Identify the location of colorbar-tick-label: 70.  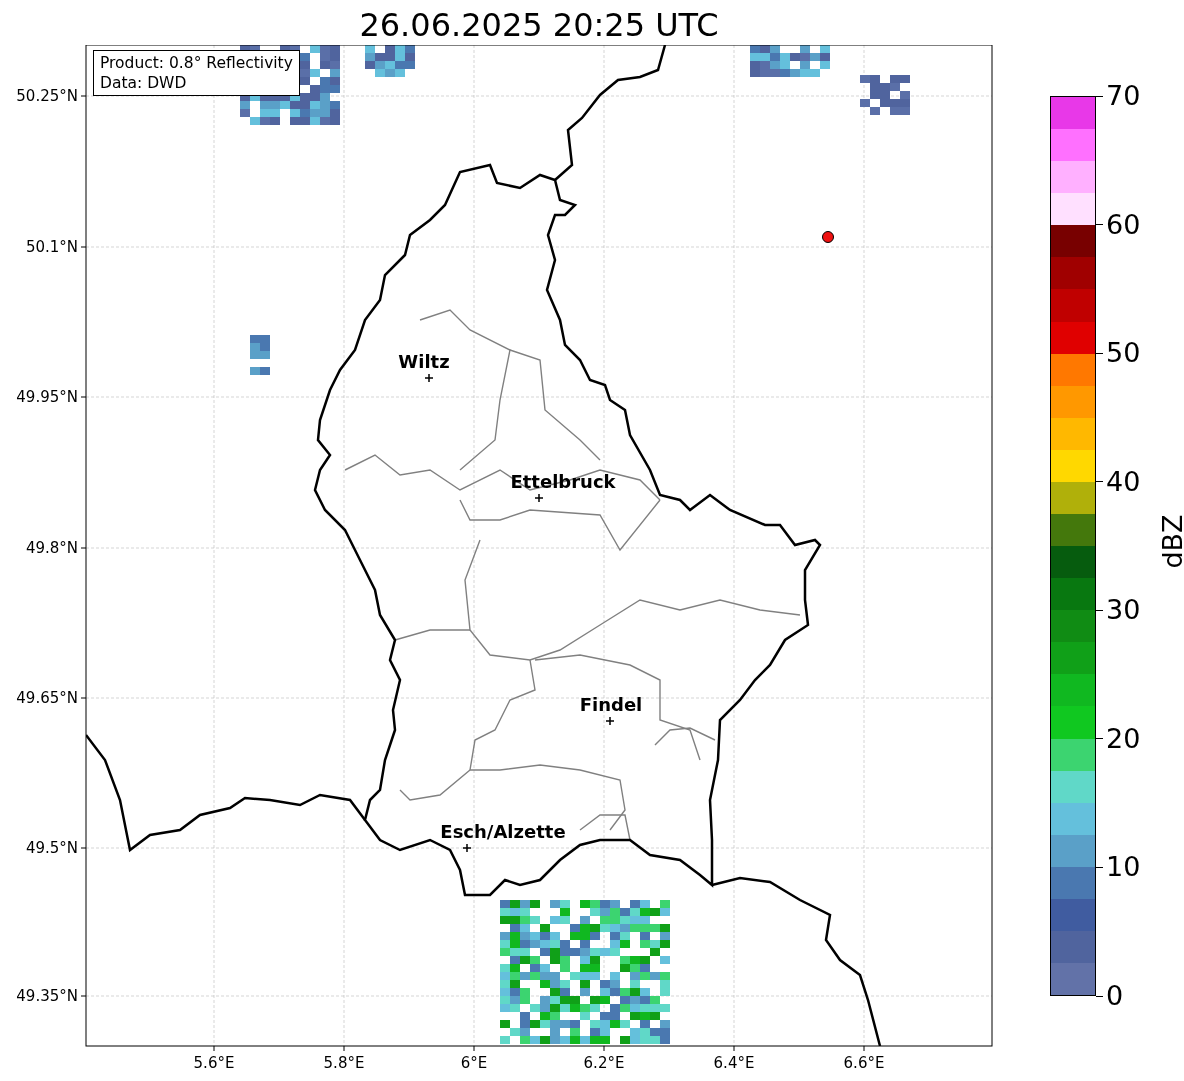
(1123, 96).